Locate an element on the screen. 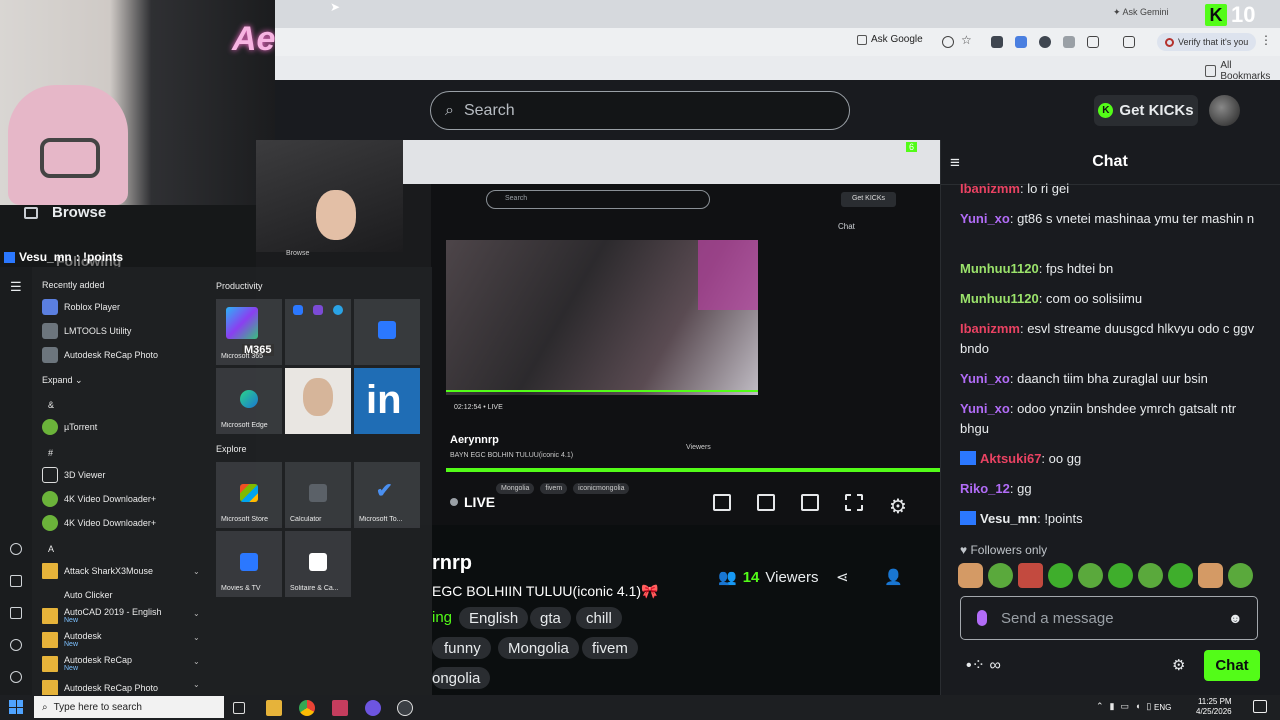  tile-outlook is located at coordinates (387, 332).